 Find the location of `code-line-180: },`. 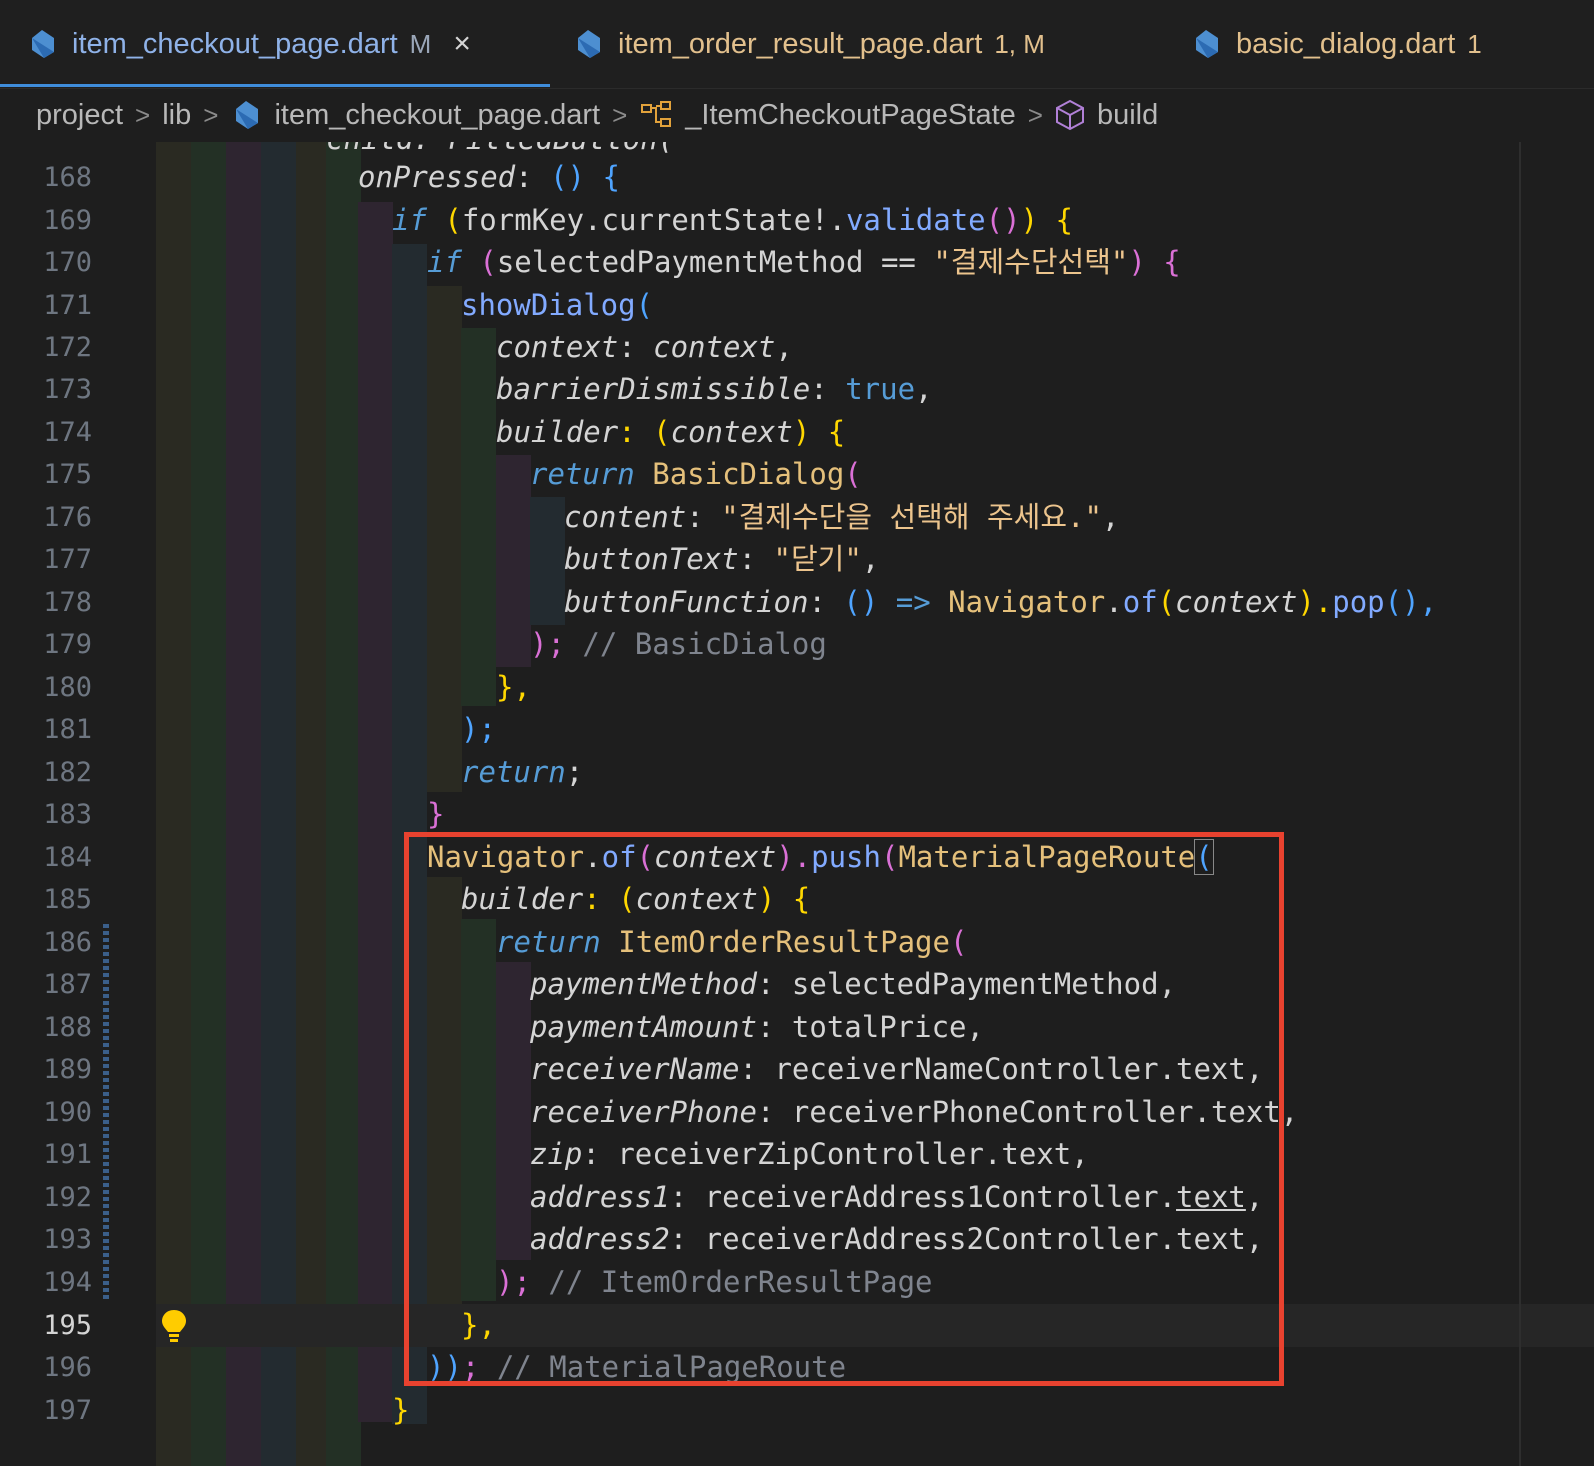

code-line-180: }, is located at coordinates (513, 687).